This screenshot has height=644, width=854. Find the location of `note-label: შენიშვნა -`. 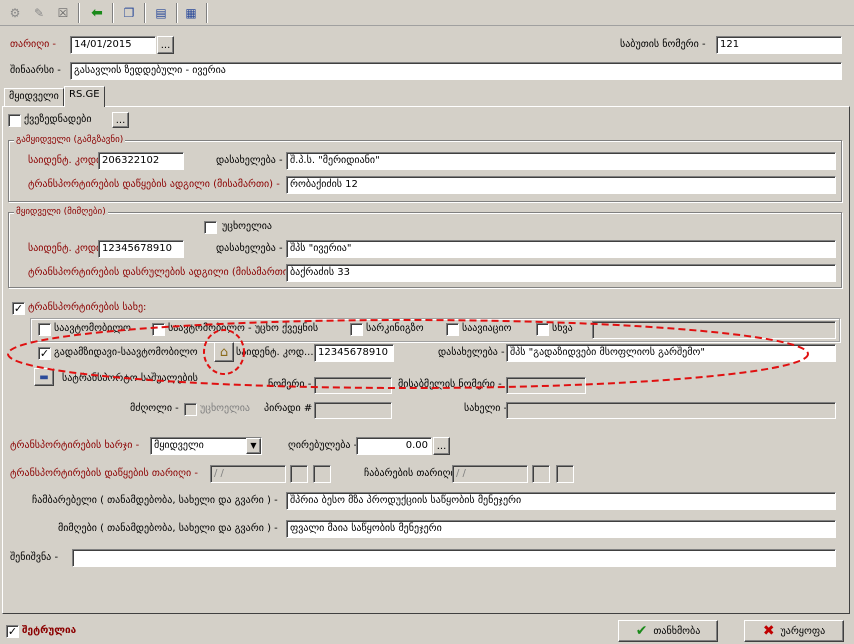

note-label: შენიშვნა - is located at coordinates (34, 557).